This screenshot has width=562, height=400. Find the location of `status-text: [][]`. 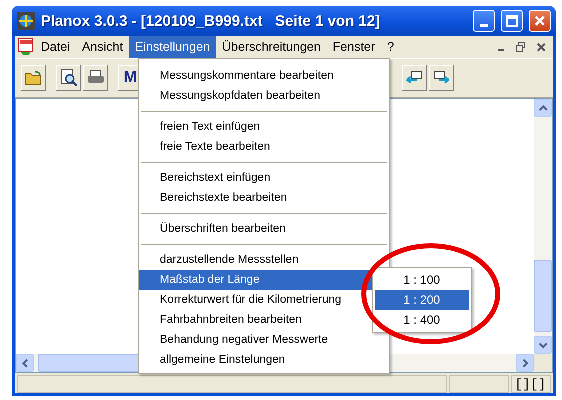

status-text: [][] is located at coordinates (530, 384).